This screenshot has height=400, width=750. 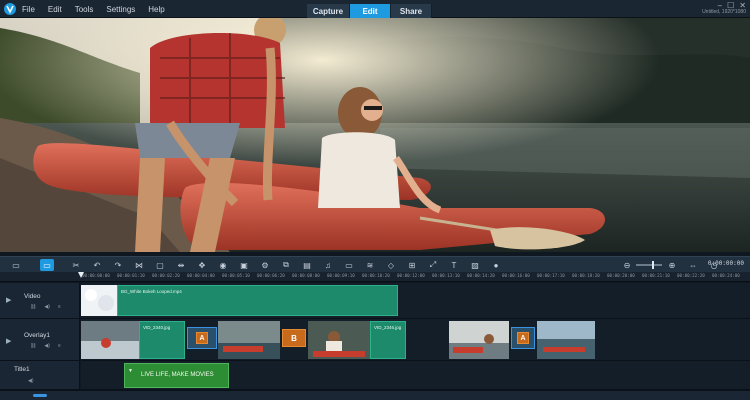 I want to click on app-logo-icon, so click(x=10, y=9).